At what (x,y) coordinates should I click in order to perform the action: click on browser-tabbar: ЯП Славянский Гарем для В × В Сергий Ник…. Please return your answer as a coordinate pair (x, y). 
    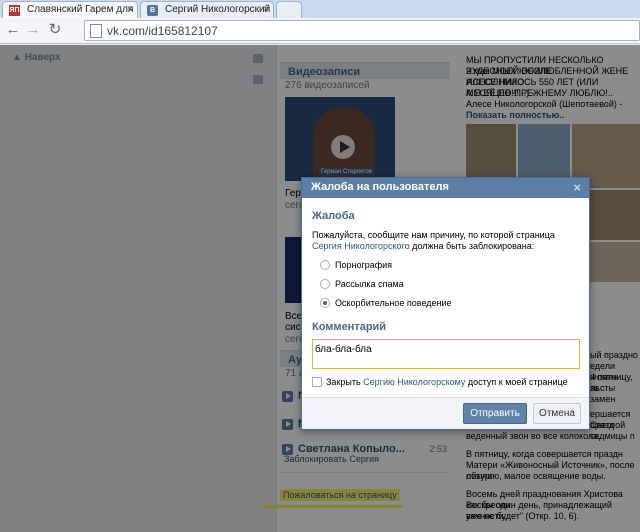
    Looking at the image, I should click on (320, 9).